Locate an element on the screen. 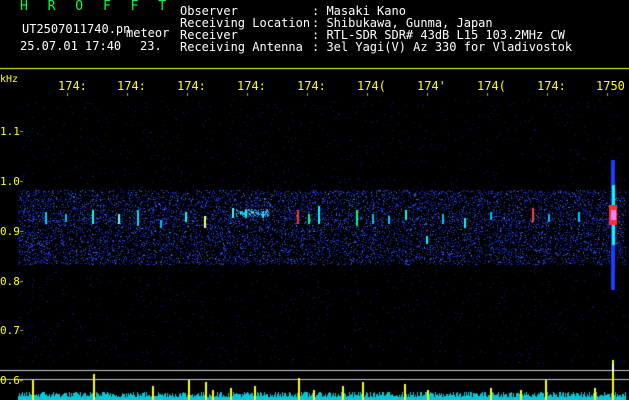 The height and width of the screenshot is (400, 629). x-tick-1: 174: is located at coordinates (72, 86).